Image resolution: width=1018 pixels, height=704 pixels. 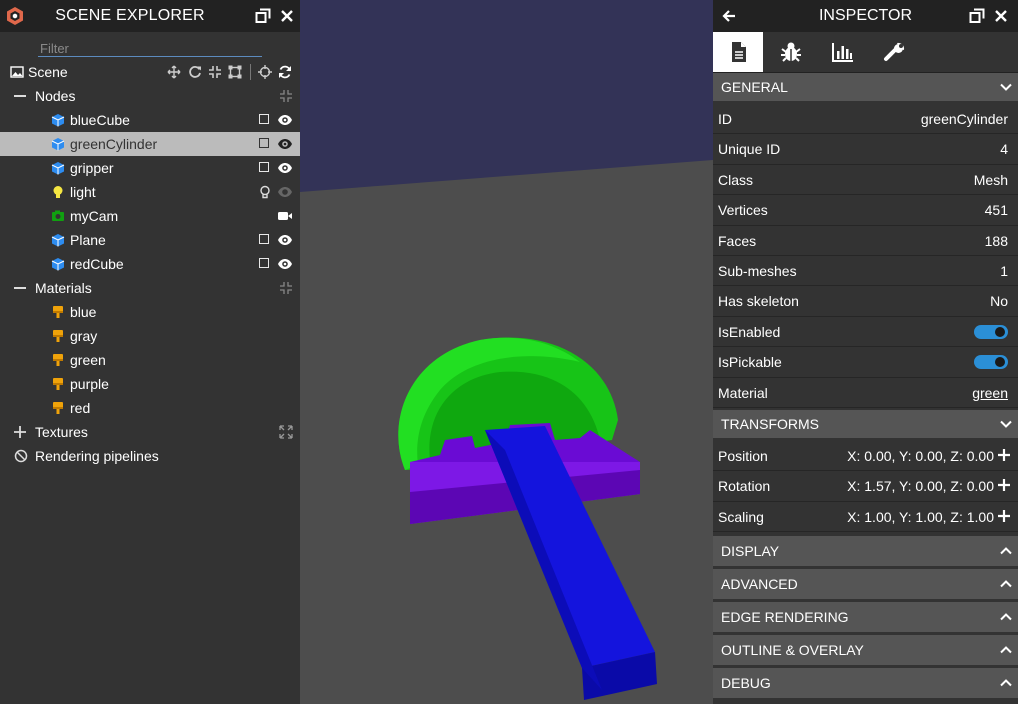 What do you see at coordinates (842, 52) in the screenshot?
I see `tab-statistics` at bounding box center [842, 52].